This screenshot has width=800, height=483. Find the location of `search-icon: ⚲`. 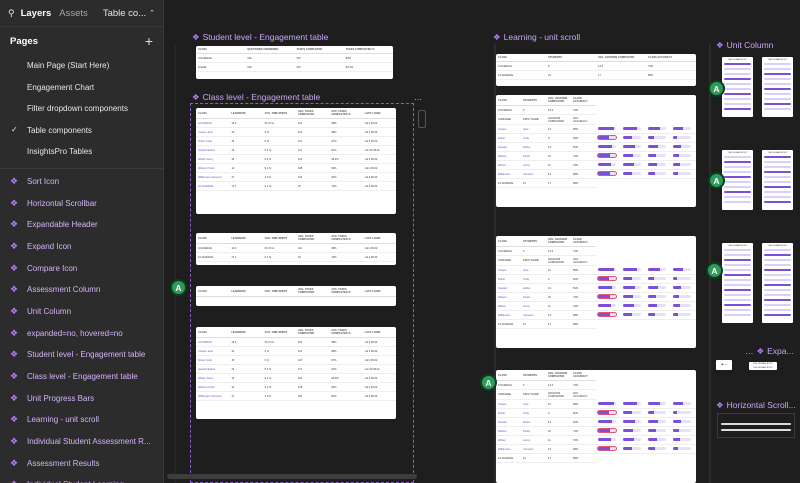

search-icon: ⚲ is located at coordinates (11, 13).